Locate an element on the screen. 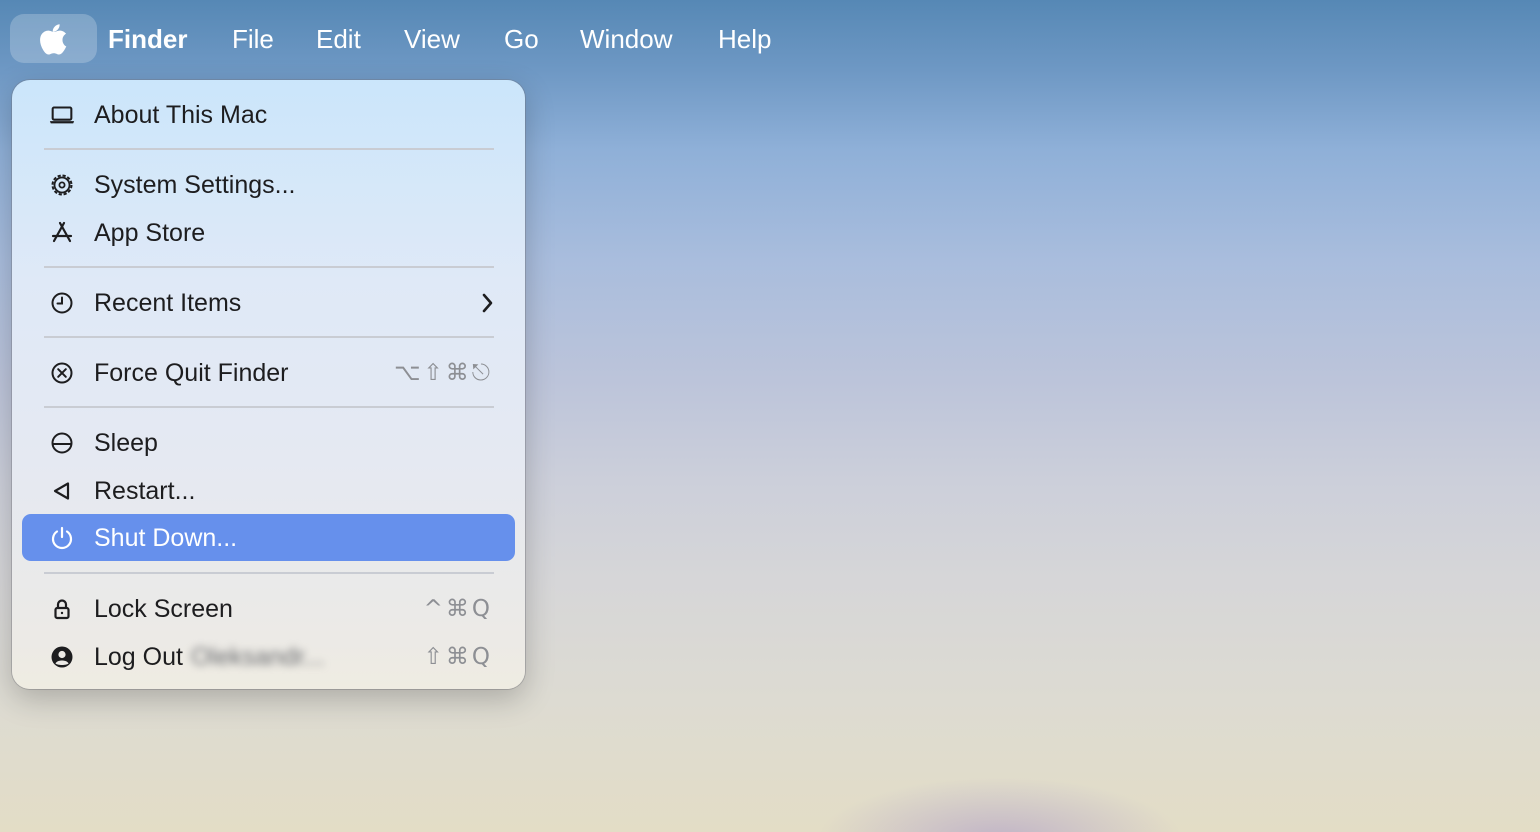  apple-menu-button is located at coordinates (53, 38).